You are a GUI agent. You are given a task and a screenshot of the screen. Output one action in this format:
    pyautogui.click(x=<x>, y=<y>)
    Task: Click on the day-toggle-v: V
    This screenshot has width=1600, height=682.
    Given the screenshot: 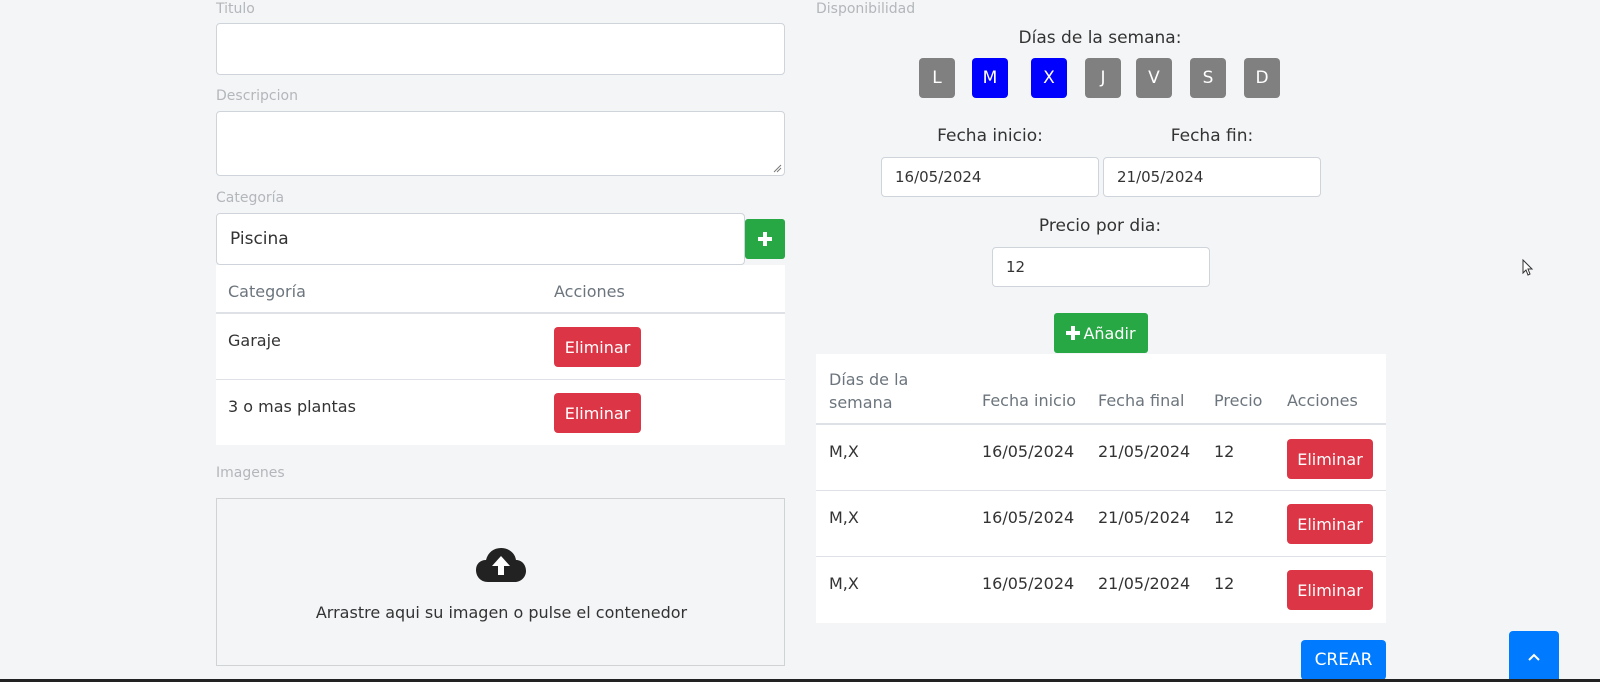 What is the action you would take?
    pyautogui.click(x=1154, y=78)
    